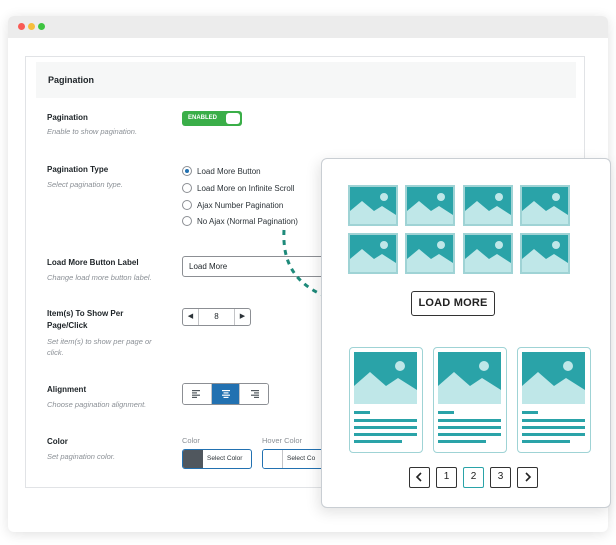 This screenshot has height=545, width=616. I want to click on next-page-button, so click(527, 477).